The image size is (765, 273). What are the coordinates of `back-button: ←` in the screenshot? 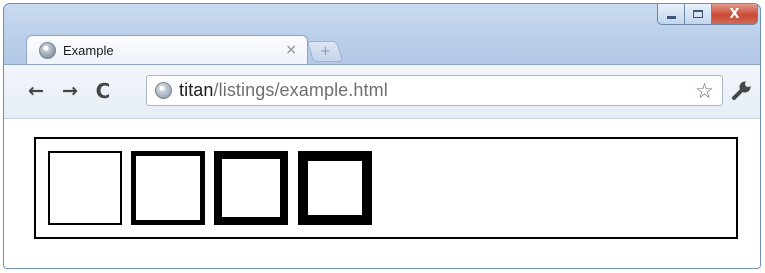 It's located at (36, 91).